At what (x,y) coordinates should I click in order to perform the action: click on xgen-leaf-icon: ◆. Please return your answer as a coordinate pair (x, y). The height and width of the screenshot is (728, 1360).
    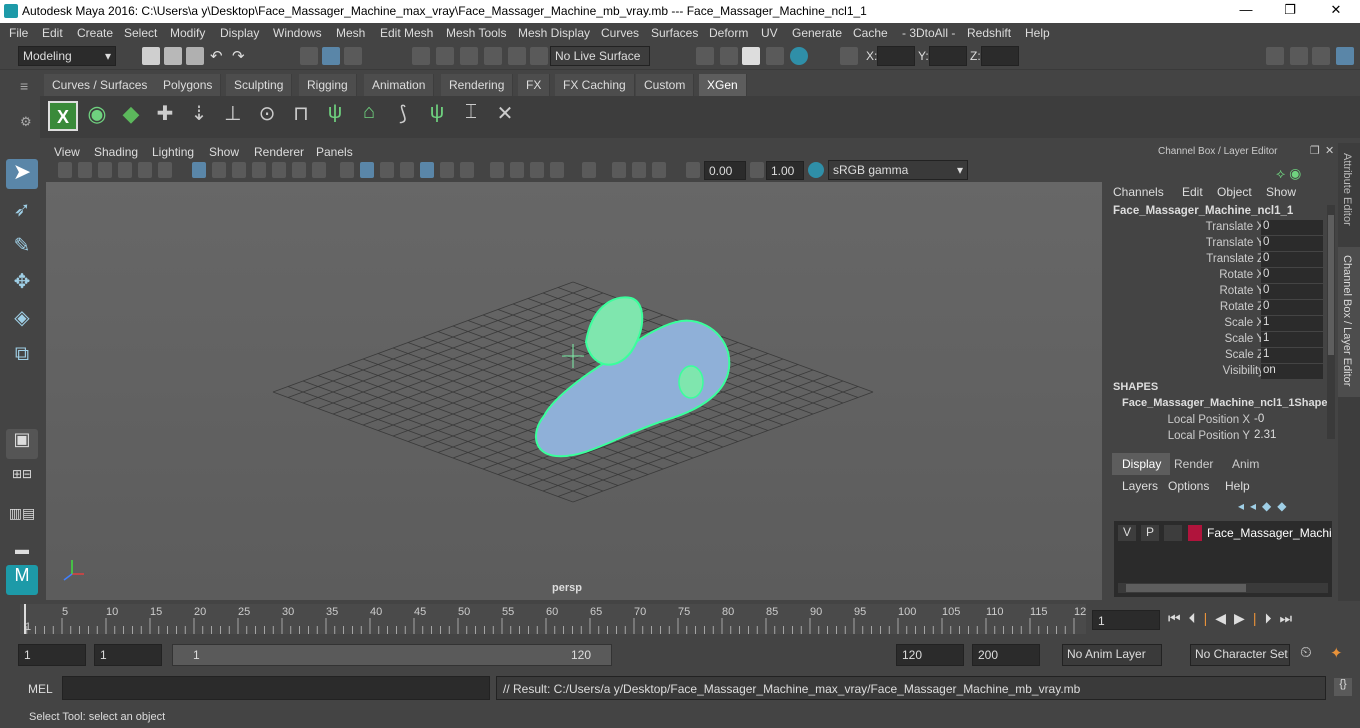
    Looking at the image, I should click on (131, 116).